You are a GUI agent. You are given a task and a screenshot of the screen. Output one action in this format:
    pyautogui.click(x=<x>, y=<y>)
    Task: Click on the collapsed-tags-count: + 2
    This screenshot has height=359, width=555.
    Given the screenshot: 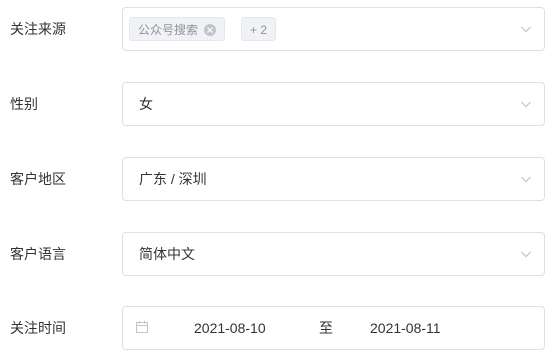 What is the action you would take?
    pyautogui.click(x=259, y=29)
    